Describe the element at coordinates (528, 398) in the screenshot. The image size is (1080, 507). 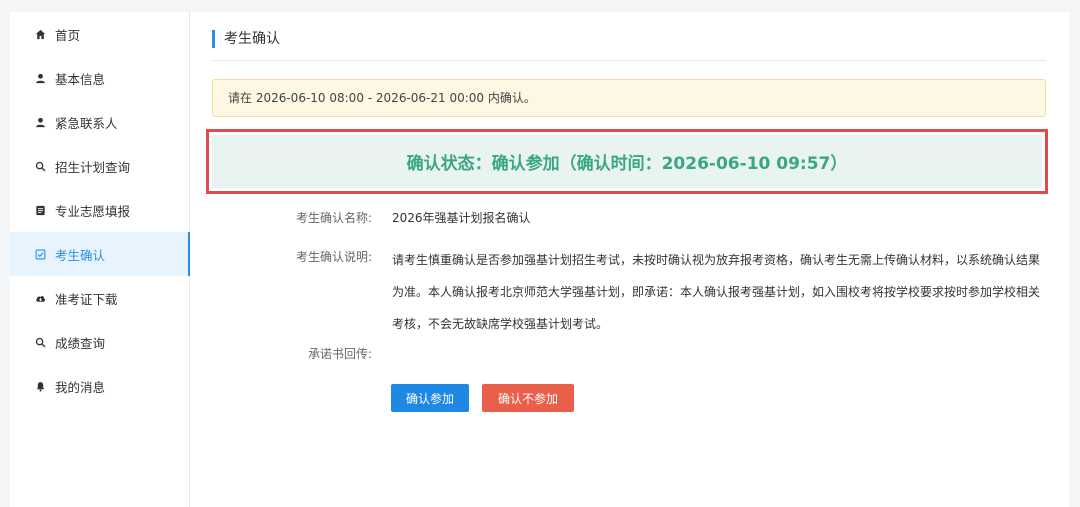
I see `confirm-decline-button: 确认不参加` at that location.